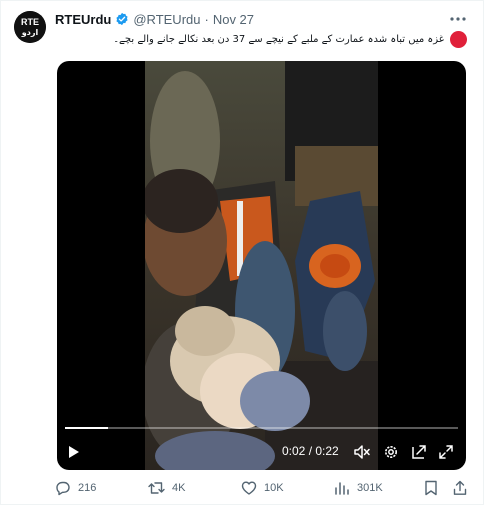  I want to click on bookmark-button, so click(431, 488).